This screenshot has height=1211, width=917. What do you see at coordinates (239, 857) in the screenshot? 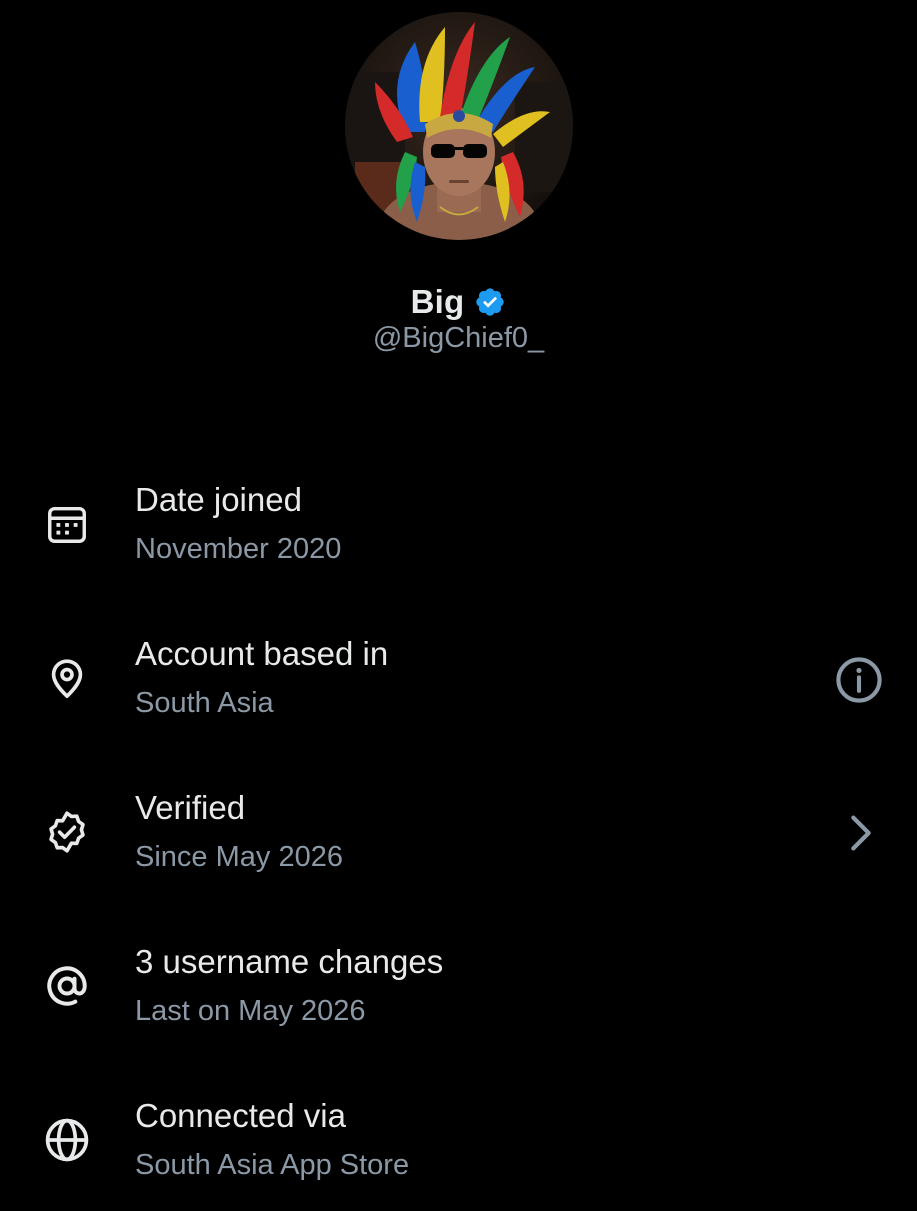
I see `verified-since-value: Since May 2026` at bounding box center [239, 857].